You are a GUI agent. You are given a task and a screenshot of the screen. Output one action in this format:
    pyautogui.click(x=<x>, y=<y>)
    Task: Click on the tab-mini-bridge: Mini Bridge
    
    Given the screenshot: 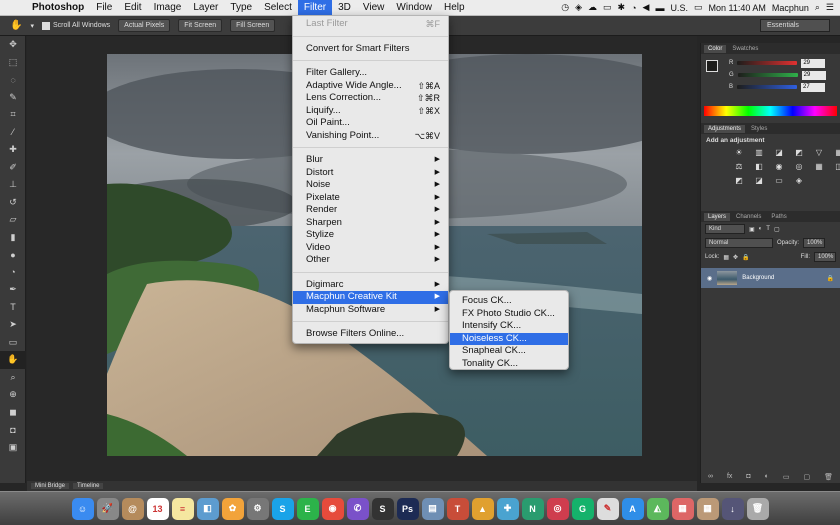 What is the action you would take?
    pyautogui.click(x=50, y=486)
    